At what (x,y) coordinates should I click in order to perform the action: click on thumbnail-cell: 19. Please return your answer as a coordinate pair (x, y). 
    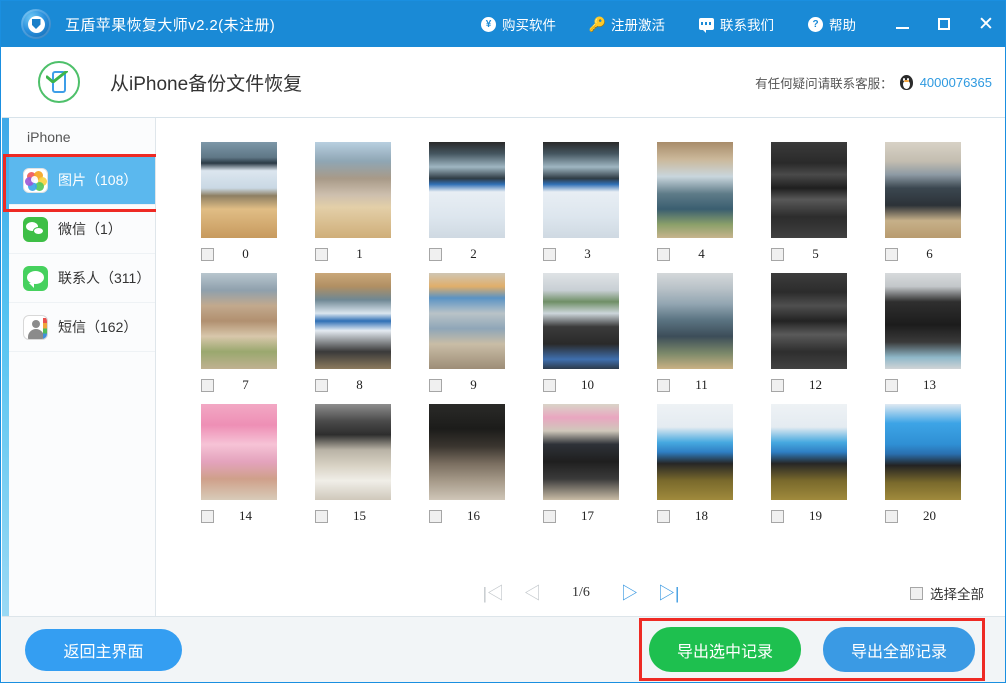
    Looking at the image, I should click on (809, 466).